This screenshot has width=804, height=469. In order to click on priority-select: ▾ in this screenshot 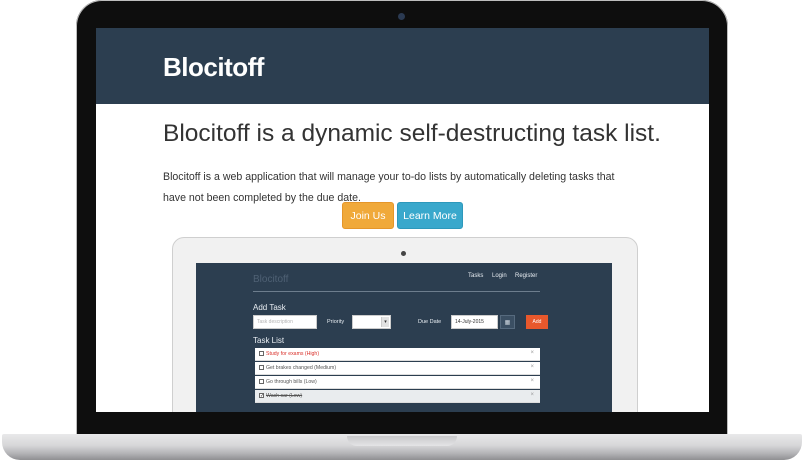, I will do `click(371, 322)`.